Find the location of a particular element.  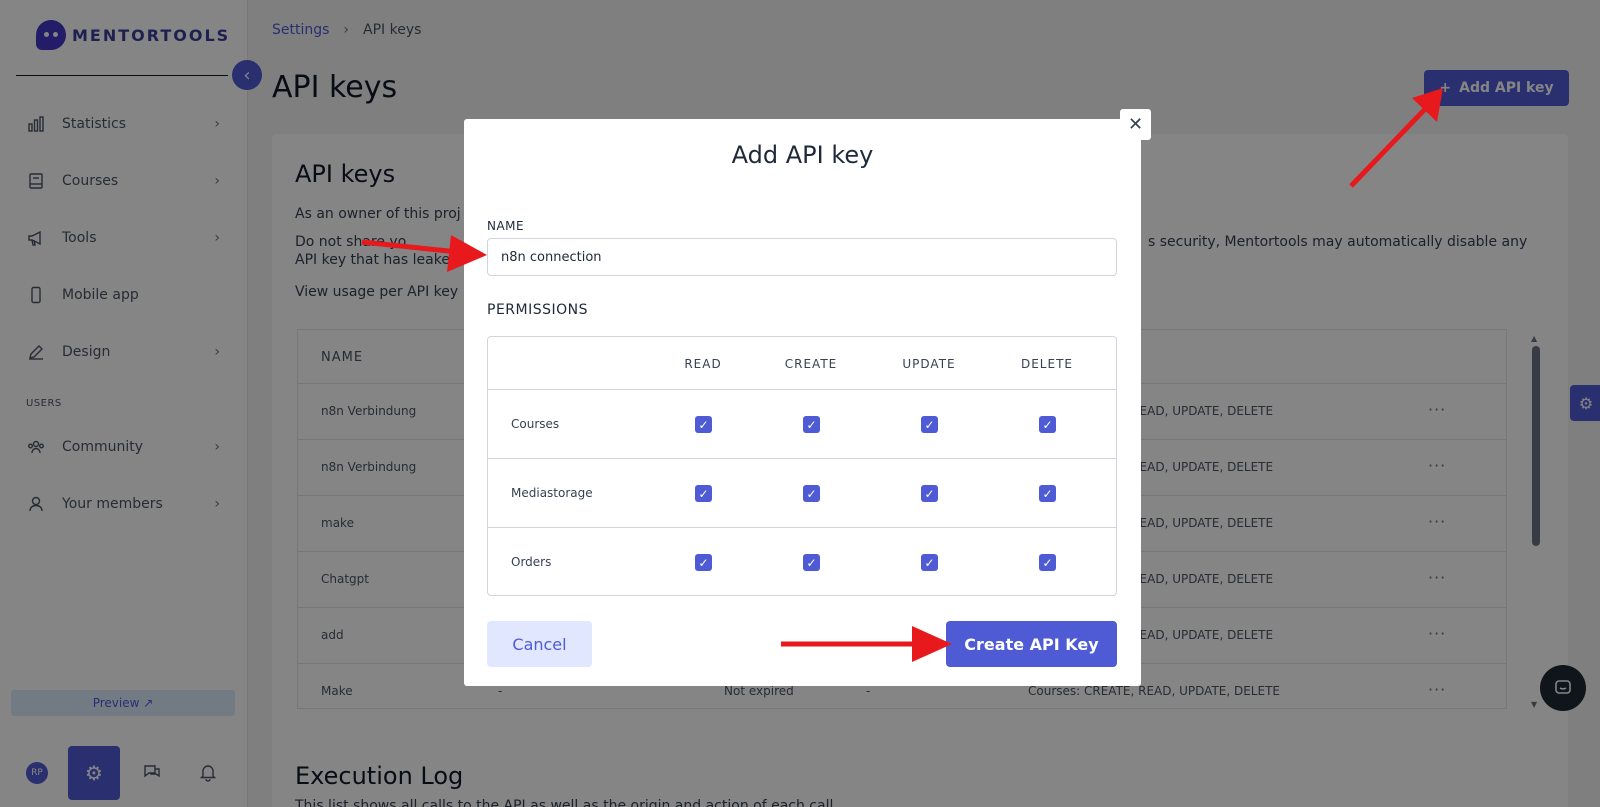

checkbox-mediastorage-read: ✓ is located at coordinates (703, 493).